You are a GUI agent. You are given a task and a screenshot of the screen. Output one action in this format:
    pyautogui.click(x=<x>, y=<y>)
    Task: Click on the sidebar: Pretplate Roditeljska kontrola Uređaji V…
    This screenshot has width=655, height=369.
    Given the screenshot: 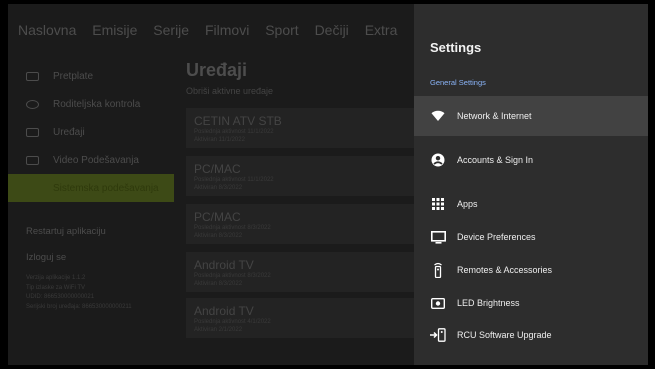 What is the action you would take?
    pyautogui.click(x=91, y=132)
    